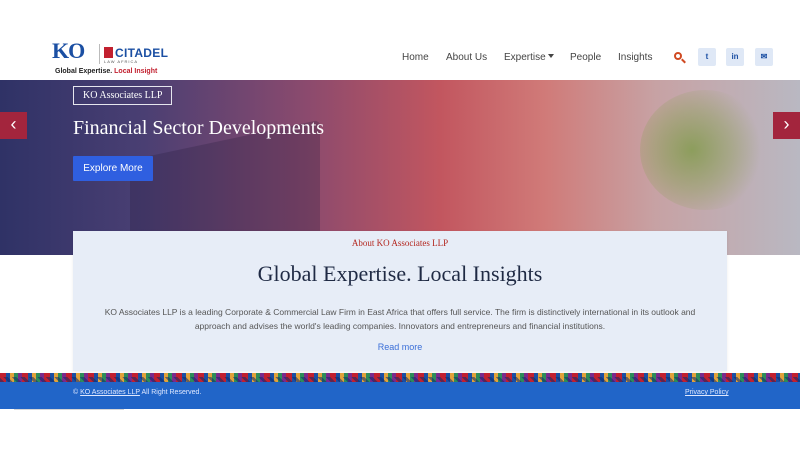 The width and height of the screenshot is (800, 450). I want to click on search-button, so click(680, 58).